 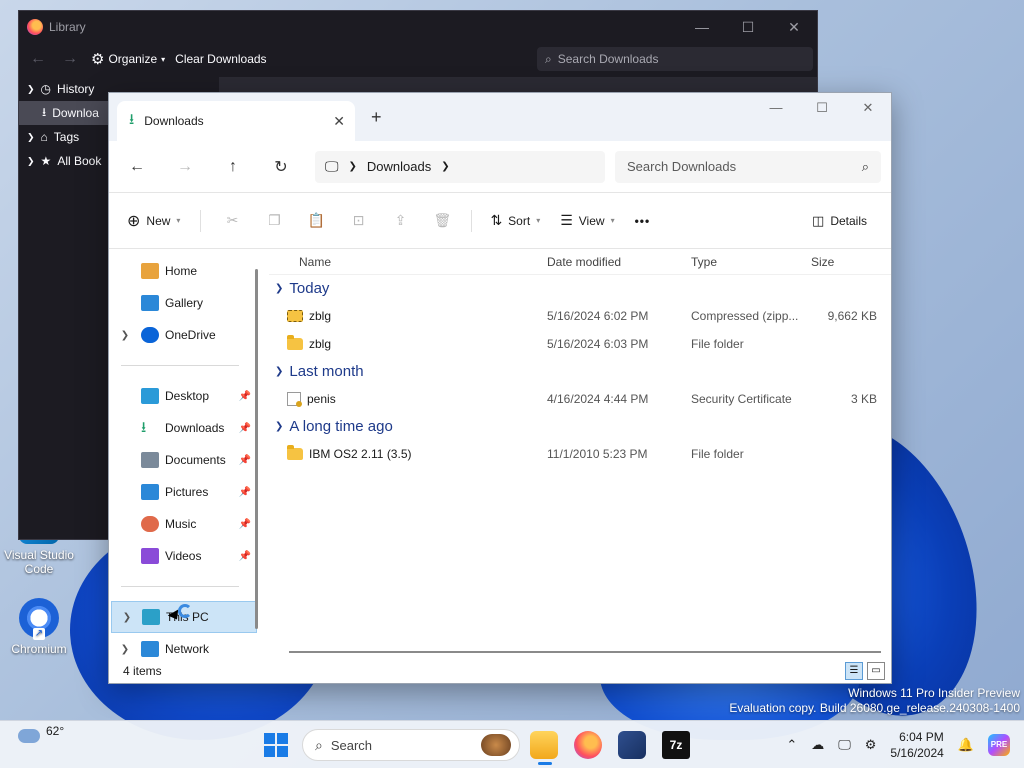 What do you see at coordinates (39, 627) in the screenshot?
I see `desktop-icon-chromium: ↗ Chromium` at bounding box center [39, 627].